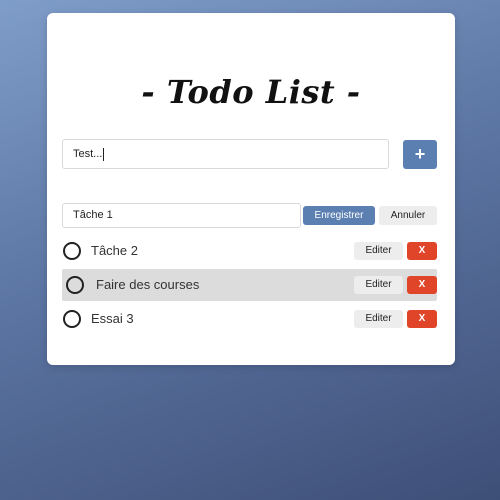 The image size is (500, 500). Describe the element at coordinates (339, 215) in the screenshot. I see `save-button: Enregistrer` at that location.